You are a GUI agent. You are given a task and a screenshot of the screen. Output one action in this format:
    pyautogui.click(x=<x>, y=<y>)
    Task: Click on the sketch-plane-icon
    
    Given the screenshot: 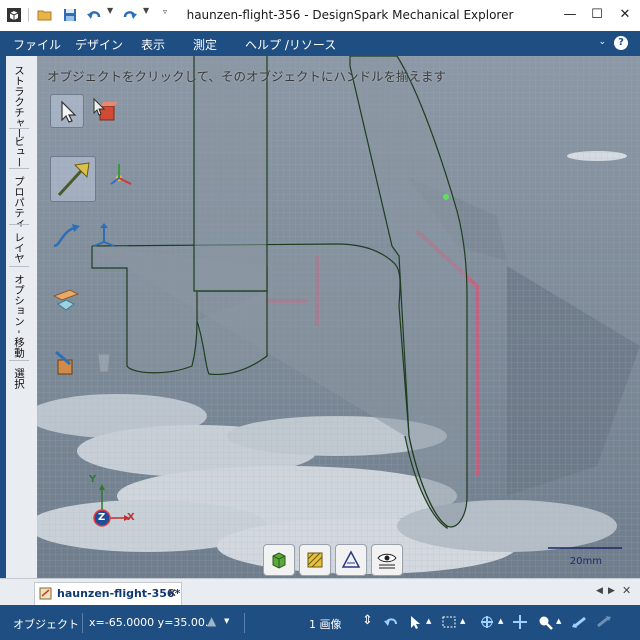 What is the action you would take?
    pyautogui.click(x=351, y=559)
    